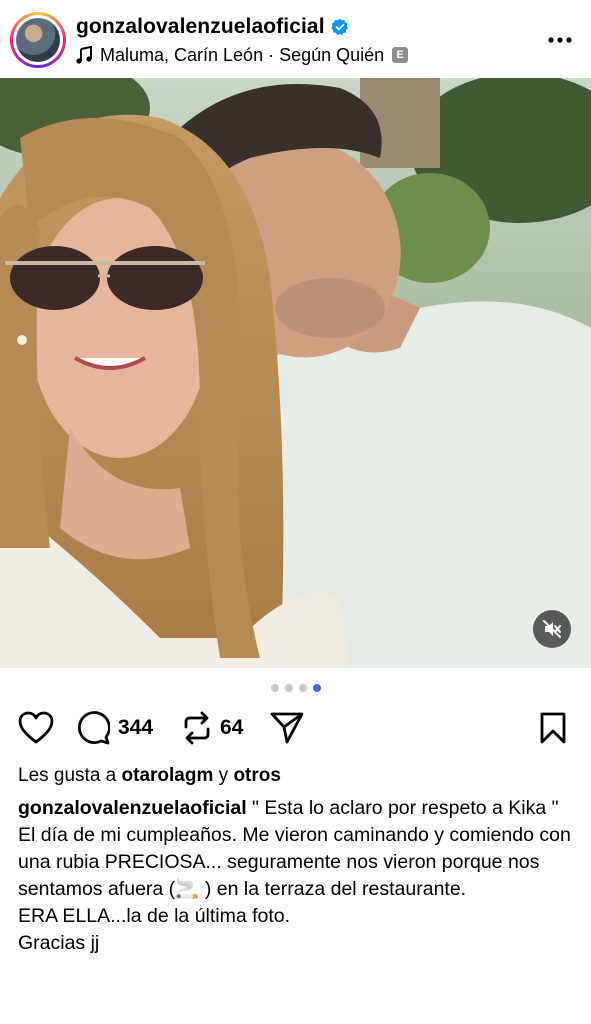  What do you see at coordinates (232, 727) in the screenshot?
I see `repost-count: 64` at bounding box center [232, 727].